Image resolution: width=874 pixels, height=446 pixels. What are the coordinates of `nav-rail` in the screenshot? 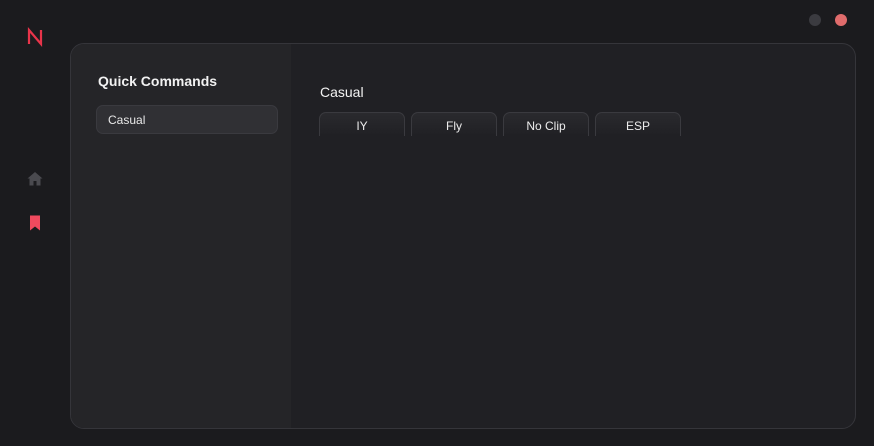 It's located at (35, 223).